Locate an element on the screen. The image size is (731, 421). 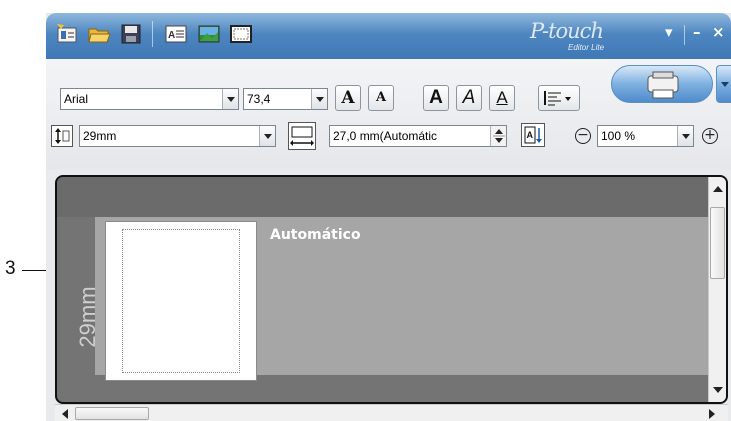
align-button is located at coordinates (559, 98).